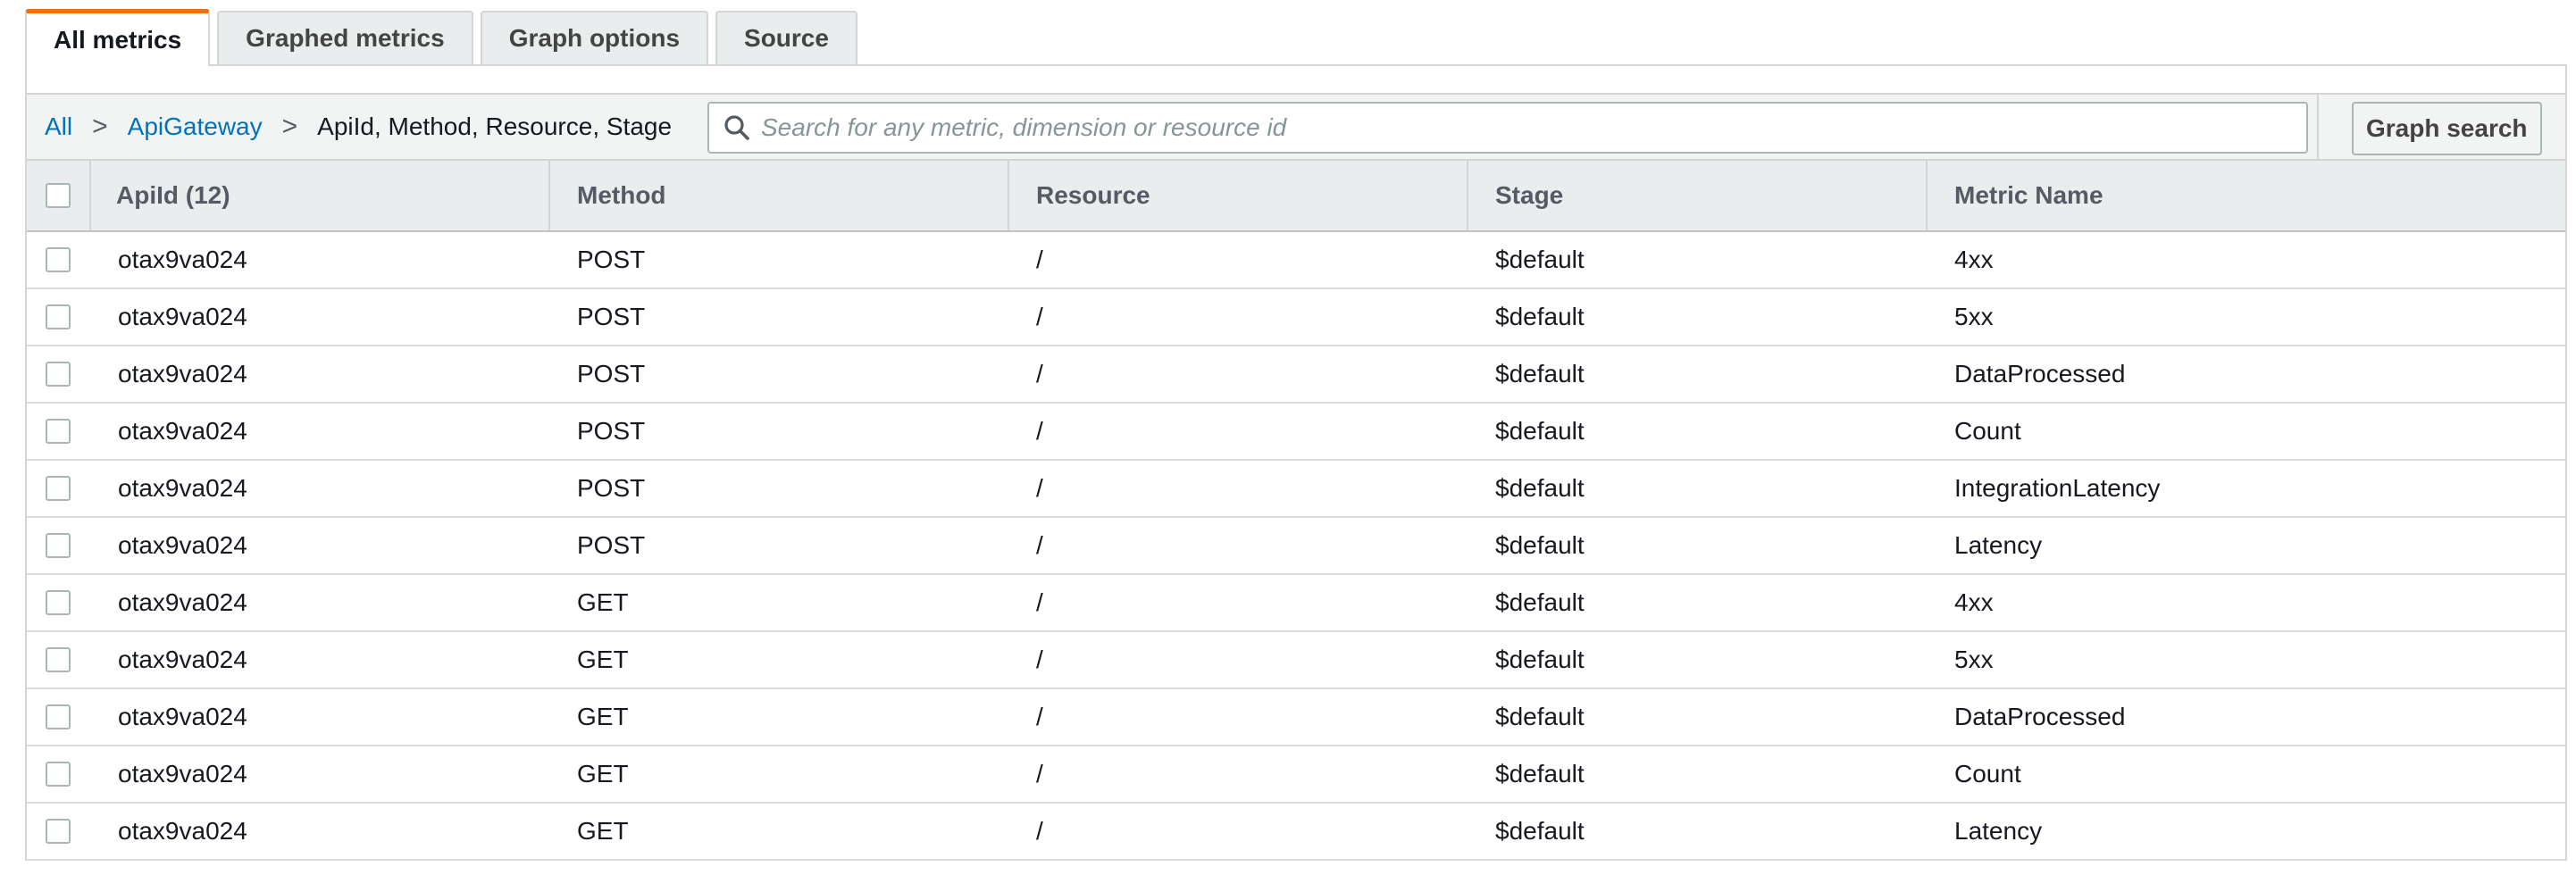  I want to click on column-header-metric-name: Metric Name, so click(2247, 196).